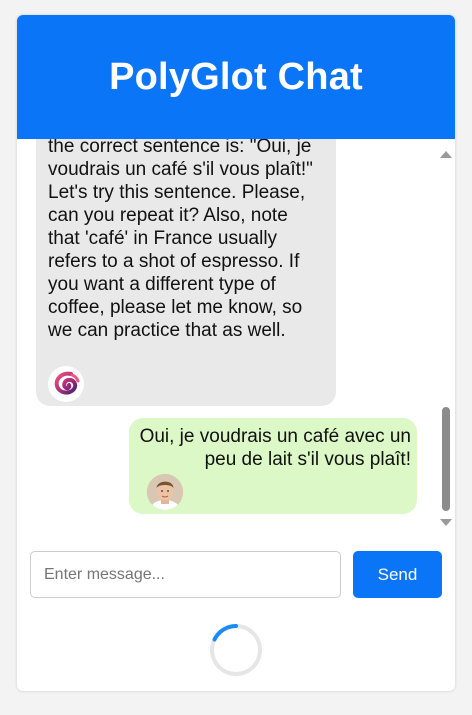 Image resolution: width=472 pixels, height=715 pixels. Describe the element at coordinates (446, 522) in the screenshot. I see `scroll-down-arrow-icon` at that location.